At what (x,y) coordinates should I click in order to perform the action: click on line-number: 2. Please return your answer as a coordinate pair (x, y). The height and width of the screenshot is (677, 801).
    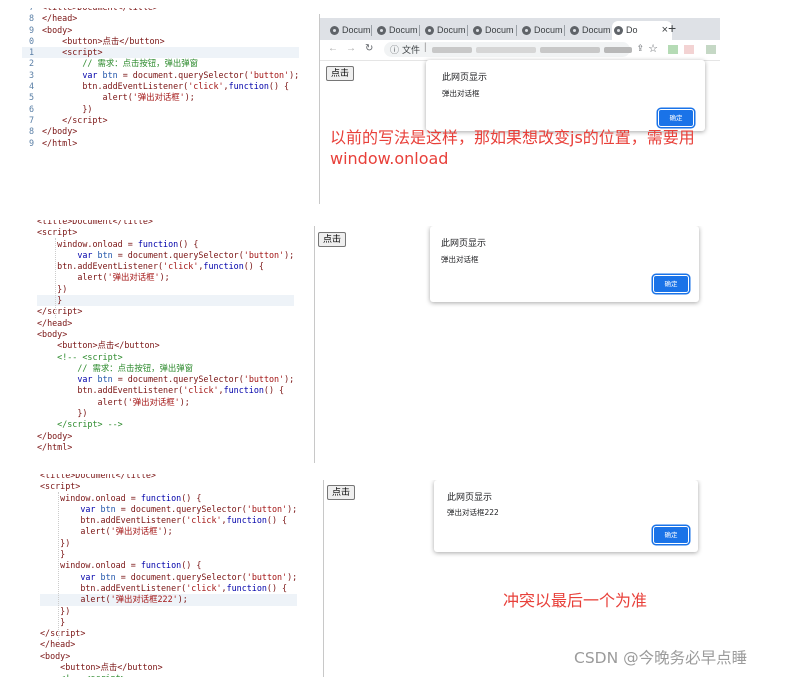
    Looking at the image, I should click on (31, 63).